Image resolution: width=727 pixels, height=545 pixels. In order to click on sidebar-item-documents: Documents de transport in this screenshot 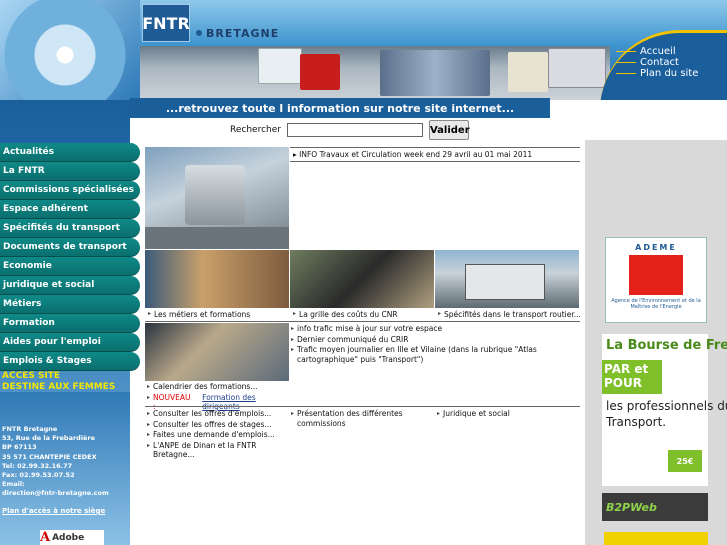, I will do `click(70, 247)`.